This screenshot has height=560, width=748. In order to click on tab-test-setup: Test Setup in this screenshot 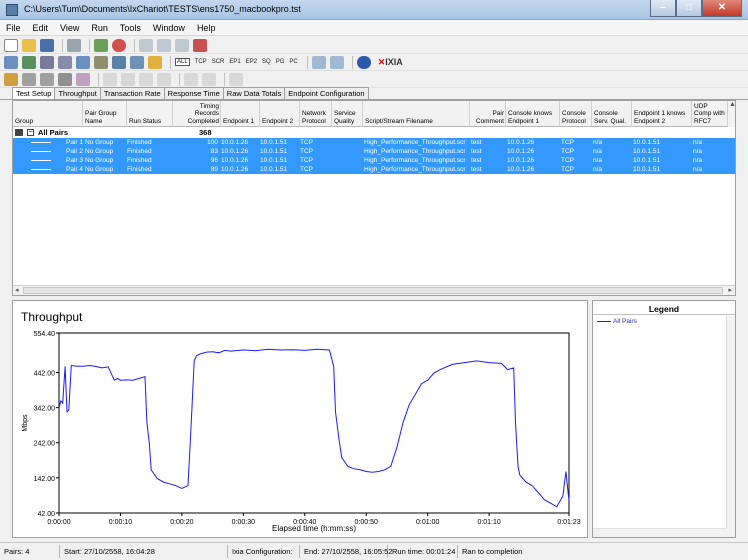, I will do `click(34, 93)`.